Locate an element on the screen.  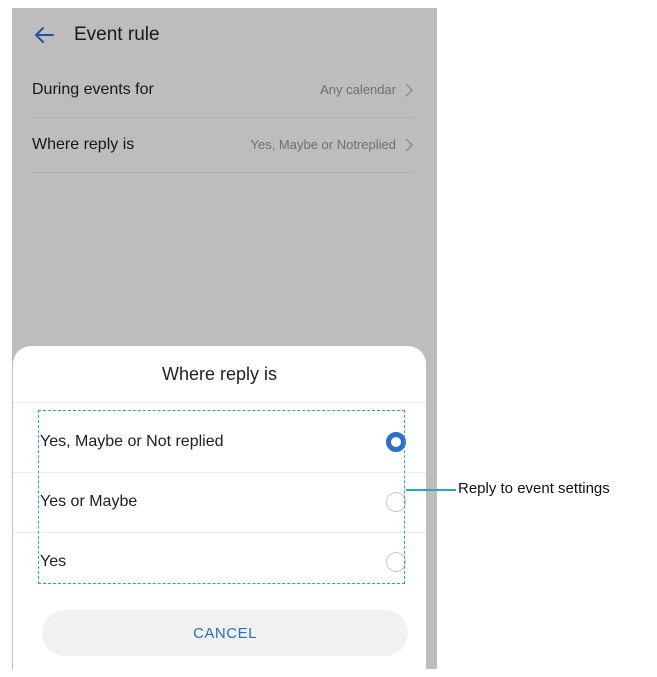
option-label: Yes or Maybe is located at coordinates (89, 501).